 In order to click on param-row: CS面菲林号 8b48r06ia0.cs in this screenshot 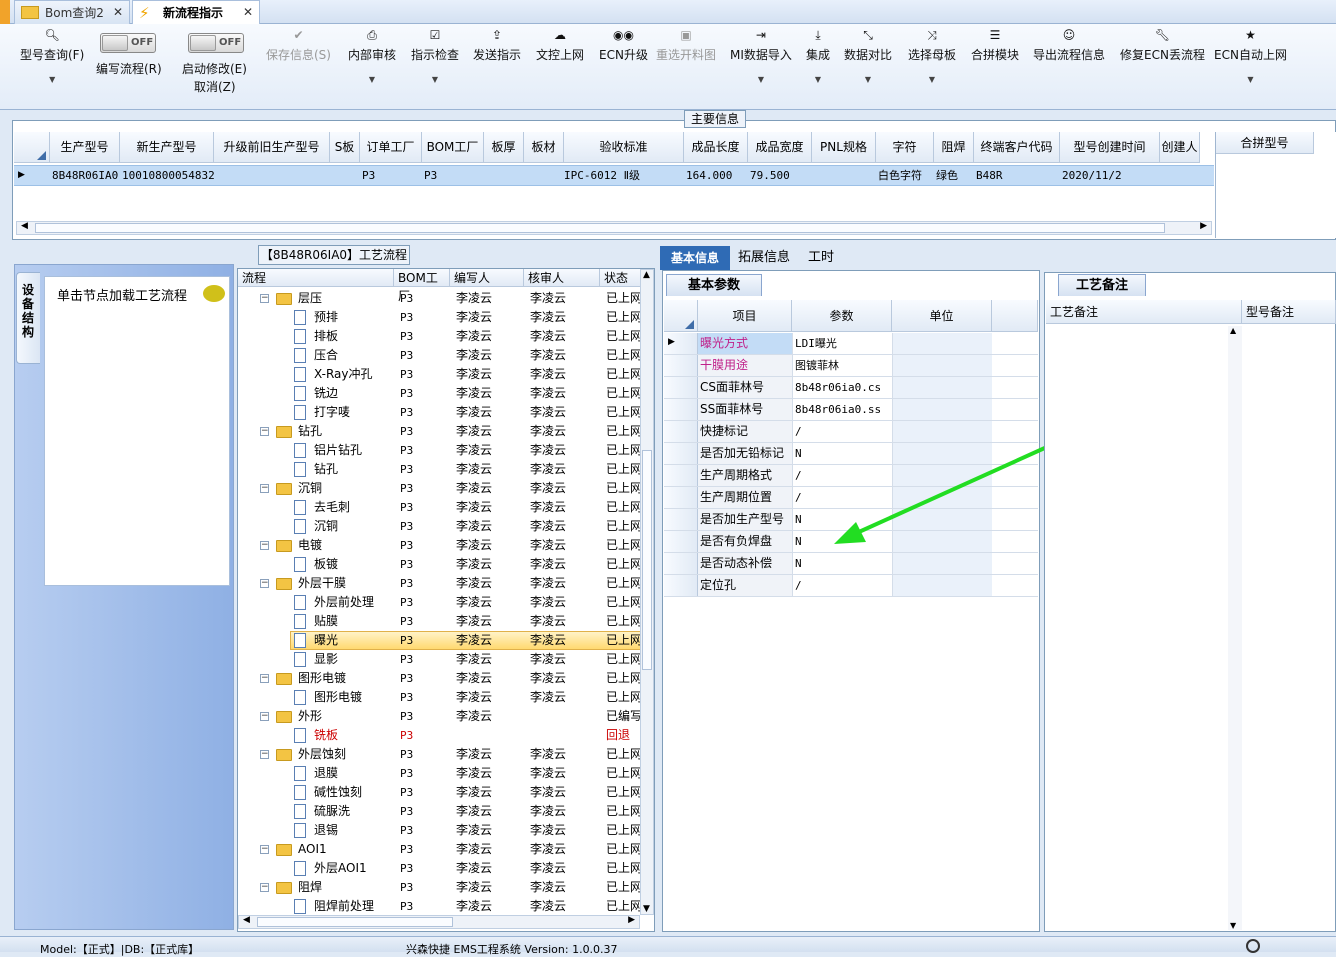, I will do `click(851, 388)`.